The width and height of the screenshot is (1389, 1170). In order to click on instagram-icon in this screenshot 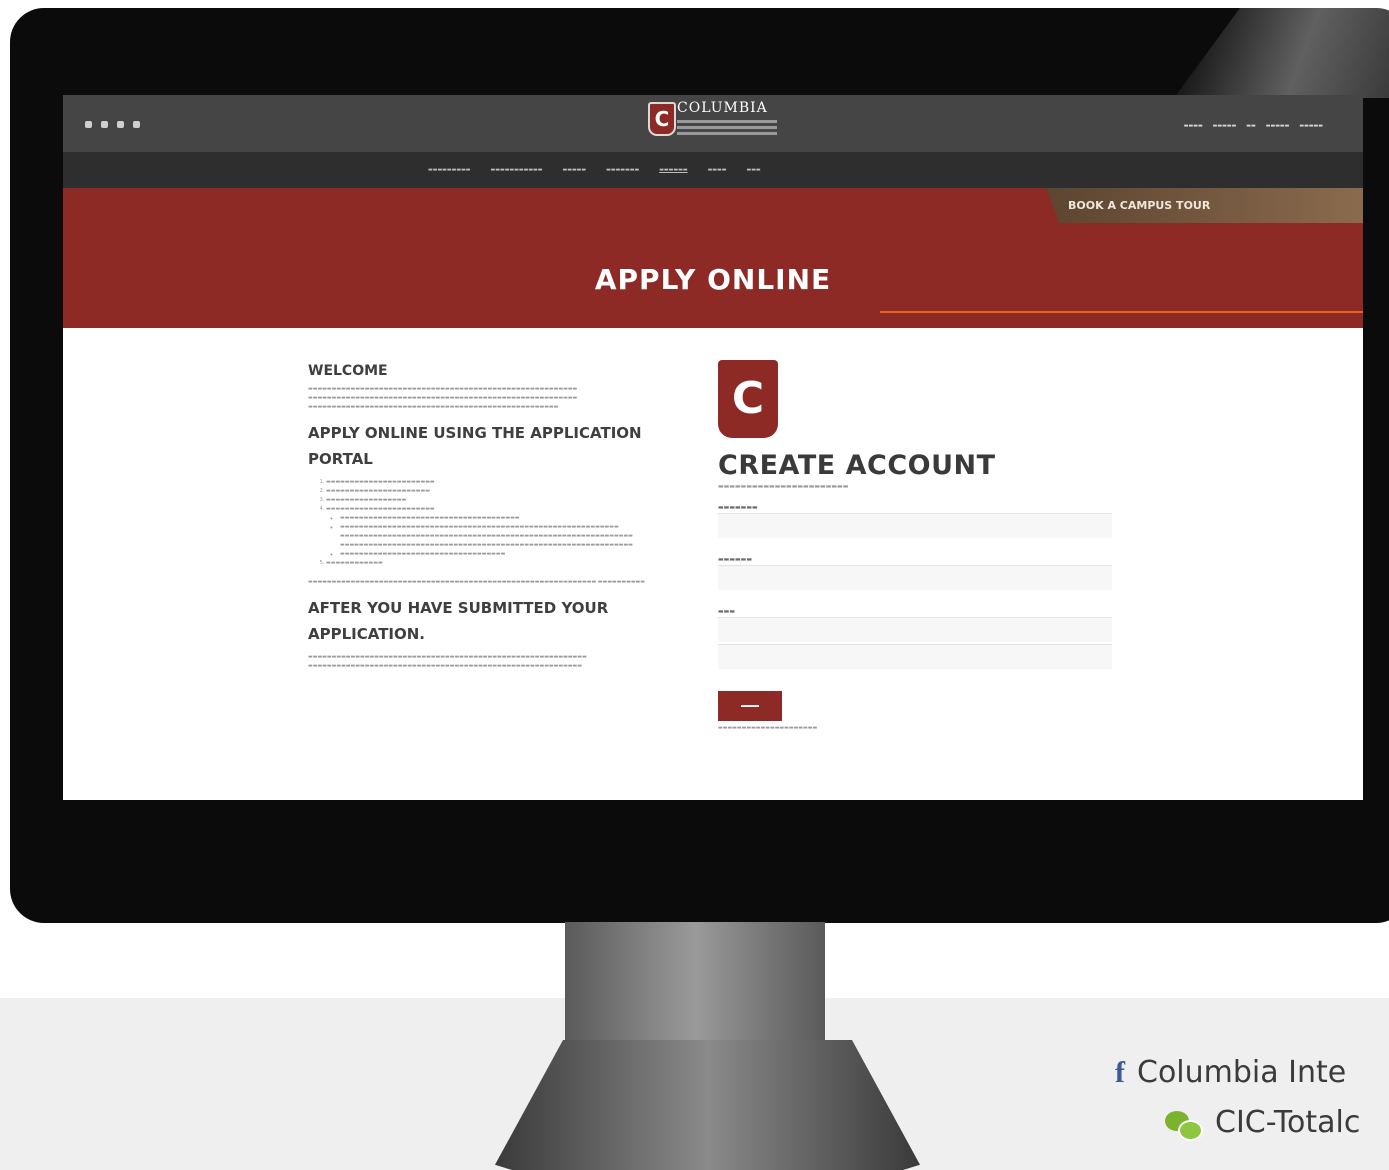, I will do `click(88, 124)`.